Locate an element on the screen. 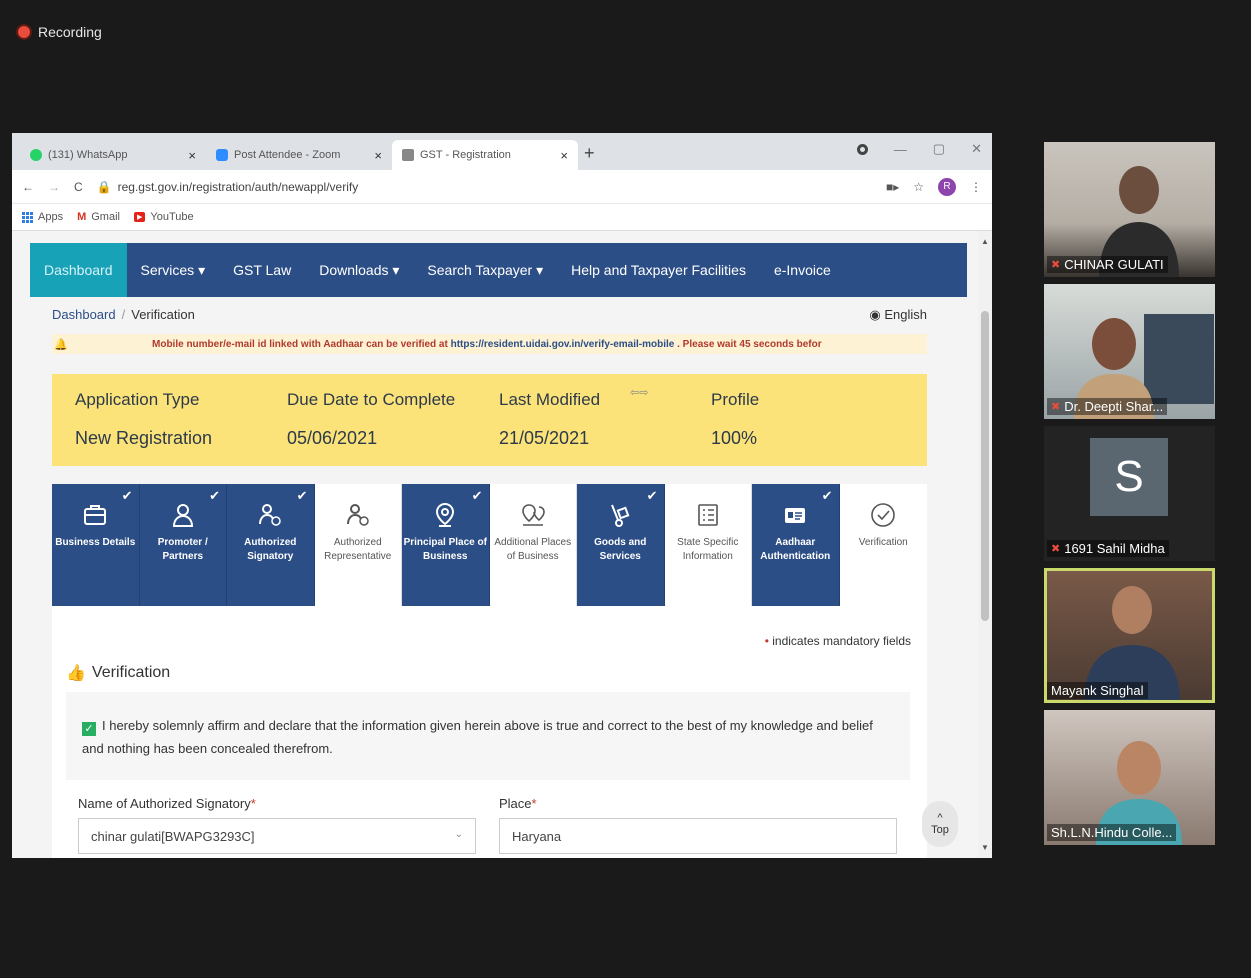 Image resolution: width=1251 pixels, height=978 pixels. apps-grid-icon is located at coordinates (27, 217).